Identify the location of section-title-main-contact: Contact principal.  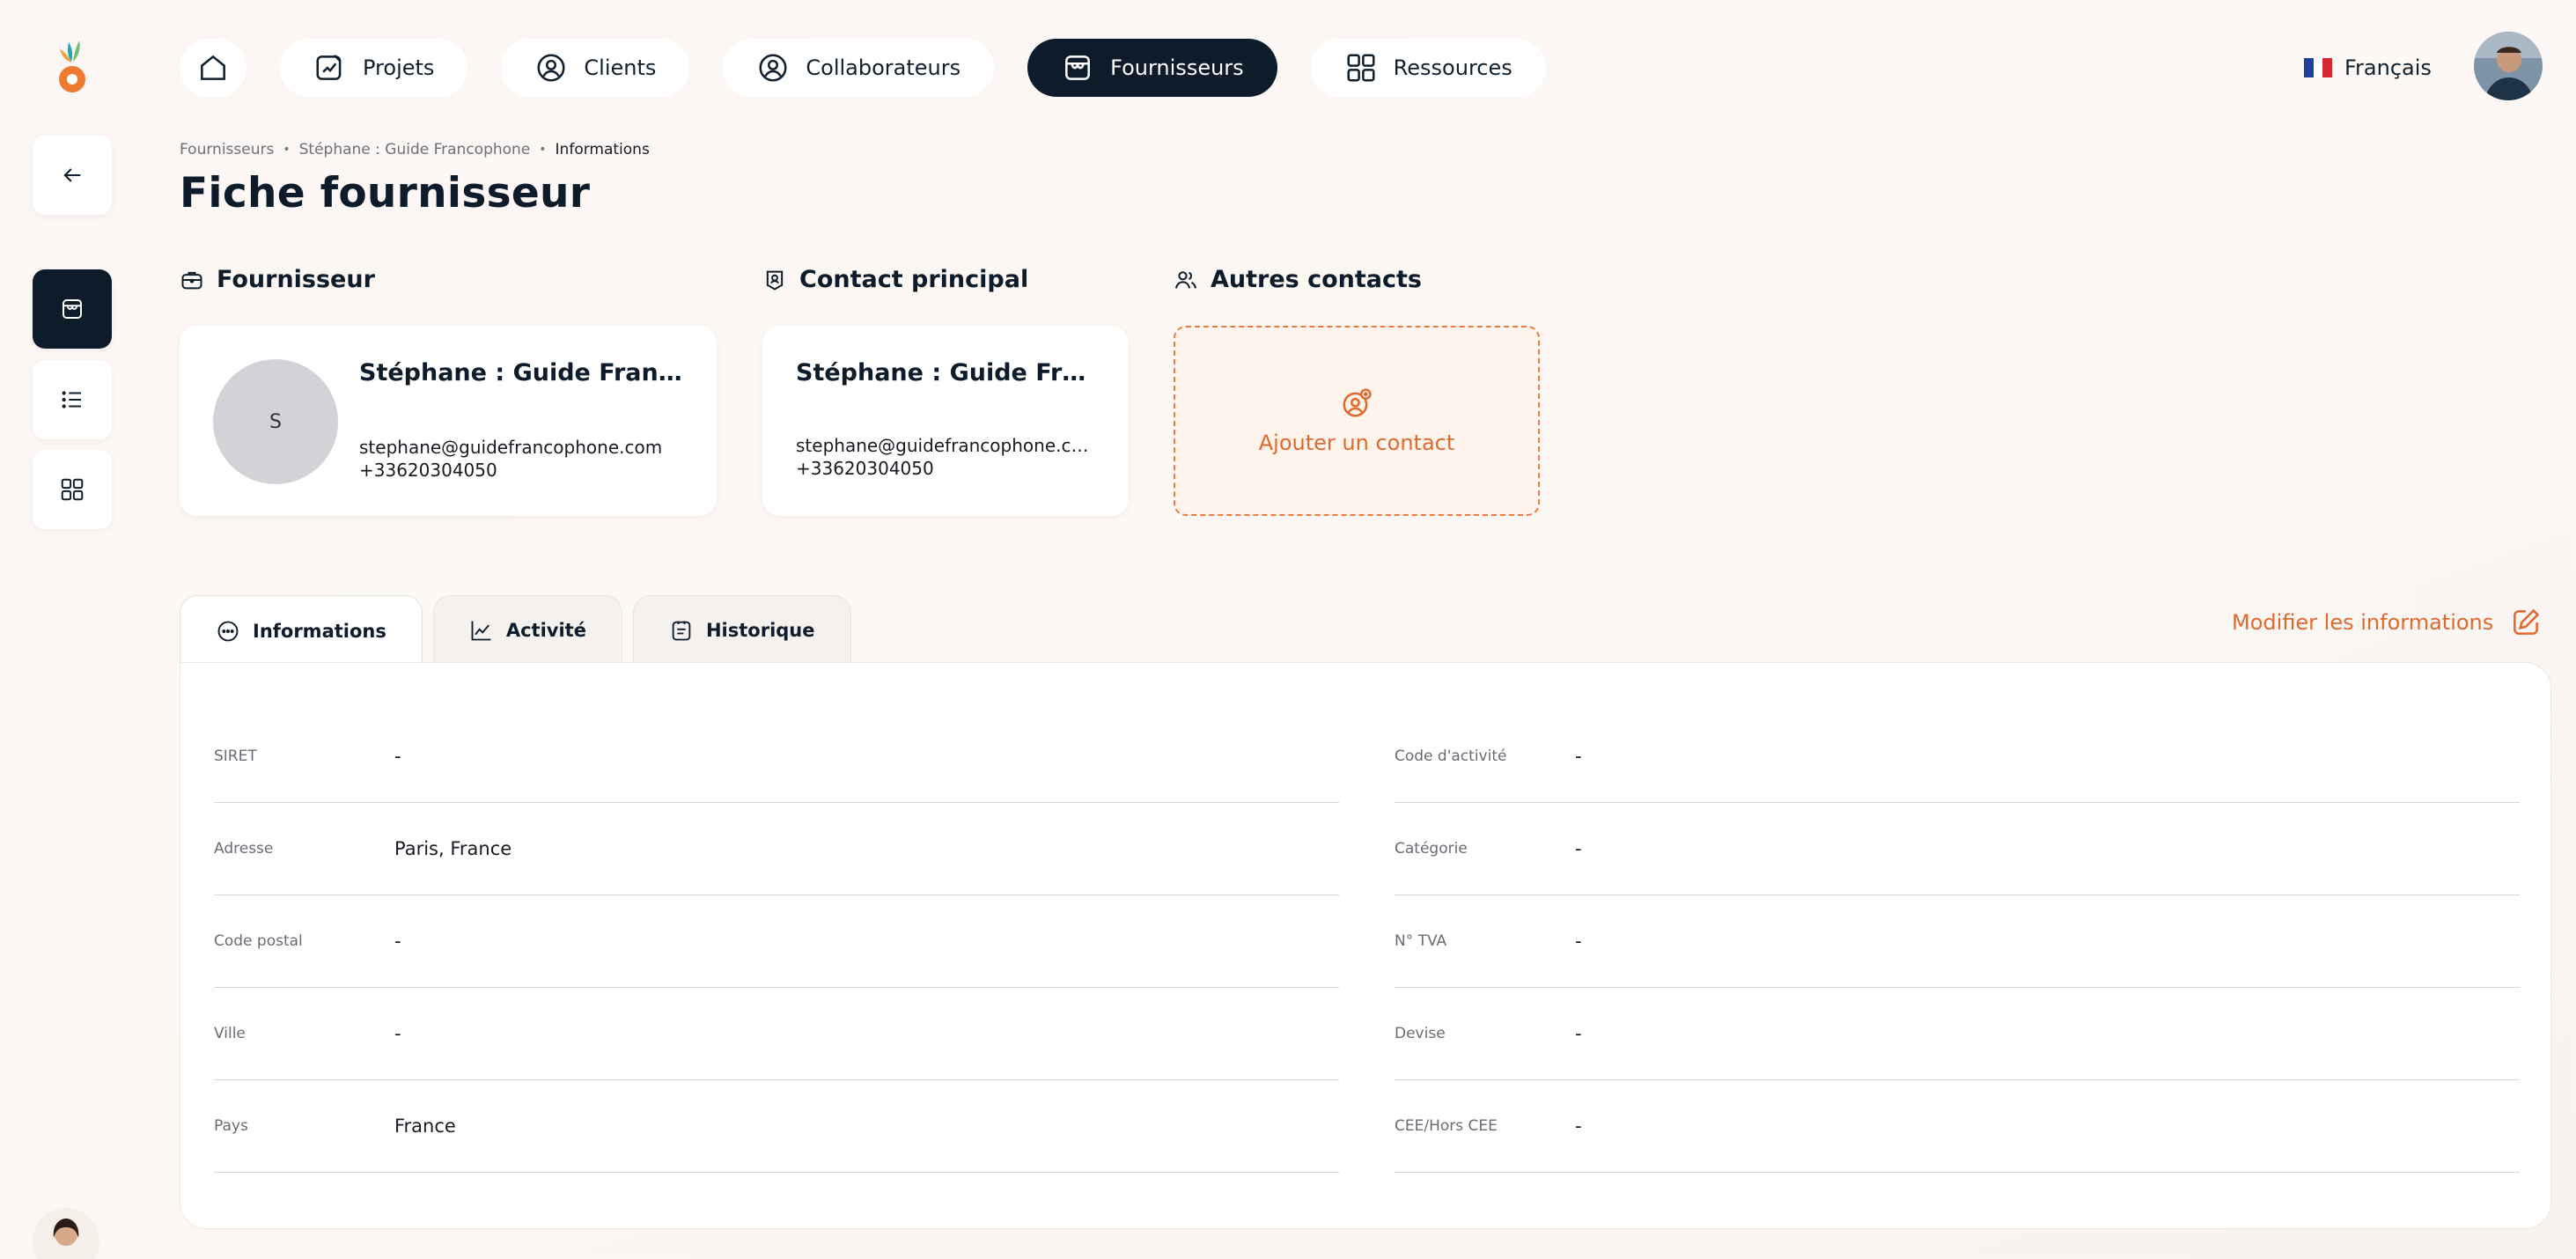
(895, 280).